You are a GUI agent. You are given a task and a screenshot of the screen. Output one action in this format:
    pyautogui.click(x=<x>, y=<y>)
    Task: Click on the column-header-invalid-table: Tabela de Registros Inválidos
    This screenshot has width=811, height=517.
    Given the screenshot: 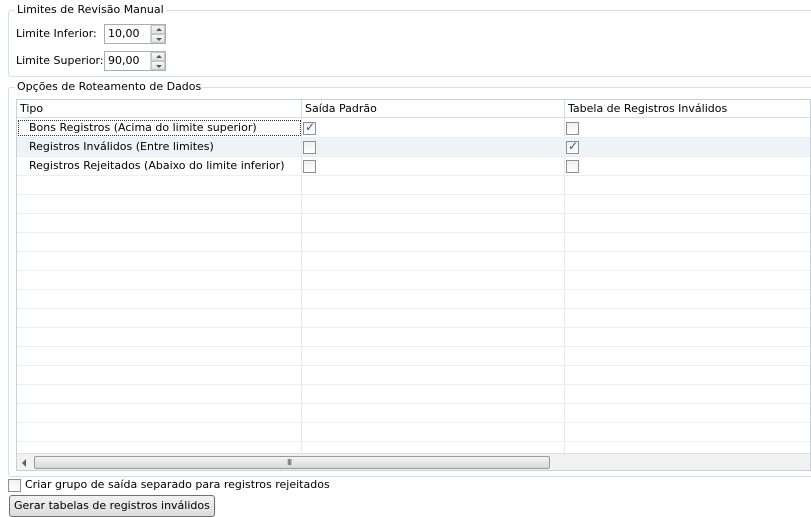 What is the action you would take?
    pyautogui.click(x=687, y=109)
    